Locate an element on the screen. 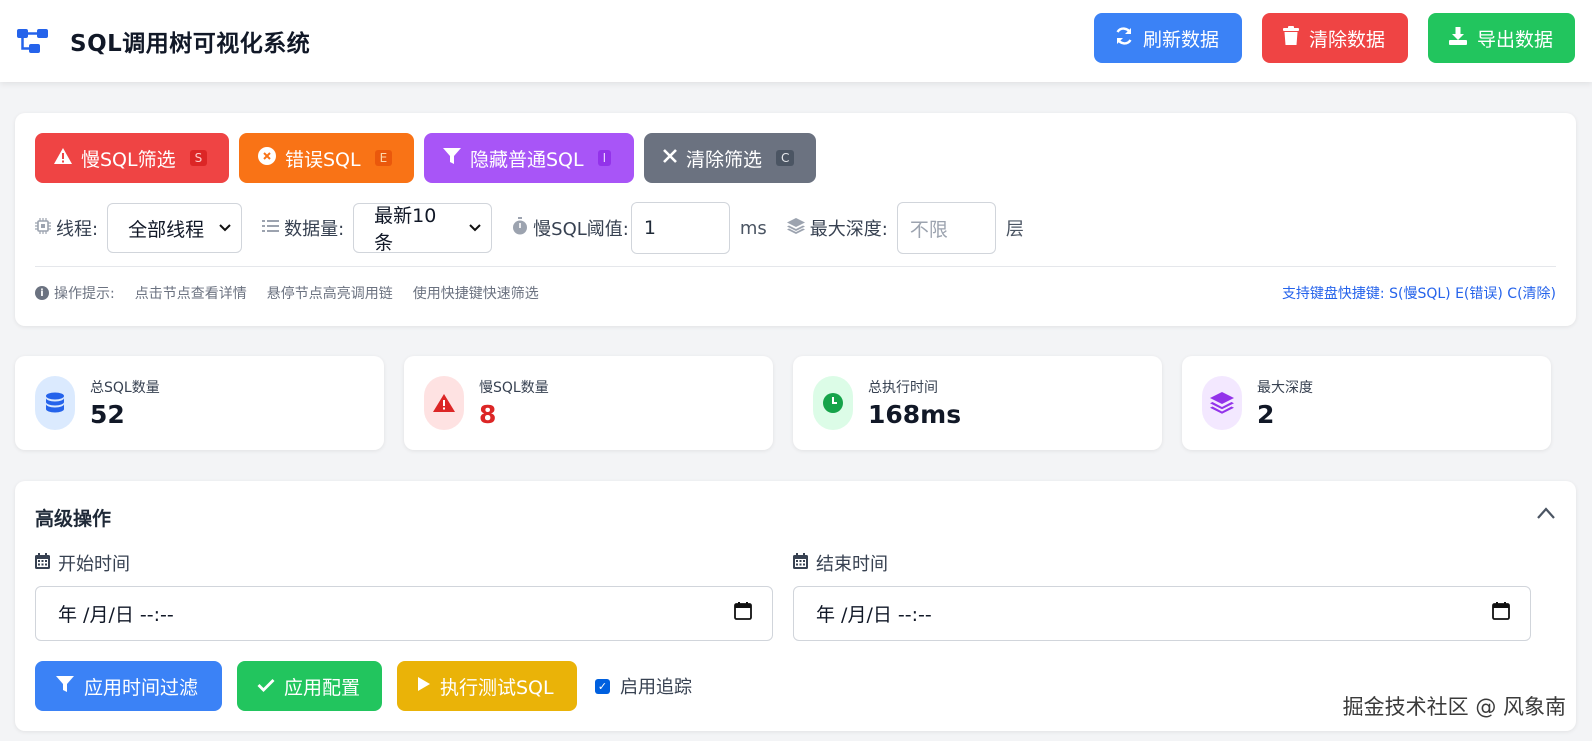 The image size is (1592, 741). slow-threshold-input: 1 is located at coordinates (680, 228).